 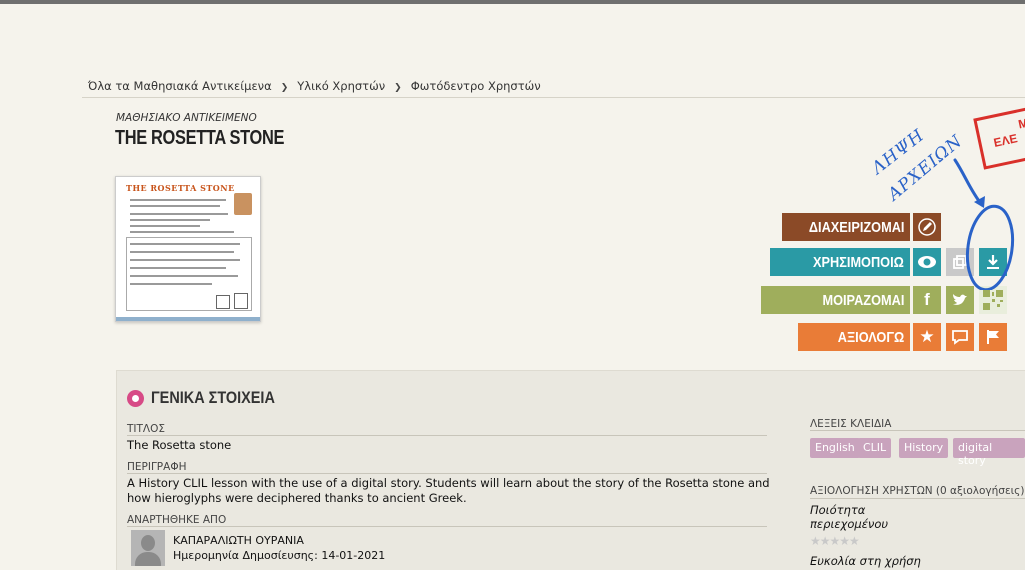 What do you see at coordinates (279, 555) in the screenshot?
I see `publication-date: Ημερομηνία Δημοσίευσης: 14-01-2021` at bounding box center [279, 555].